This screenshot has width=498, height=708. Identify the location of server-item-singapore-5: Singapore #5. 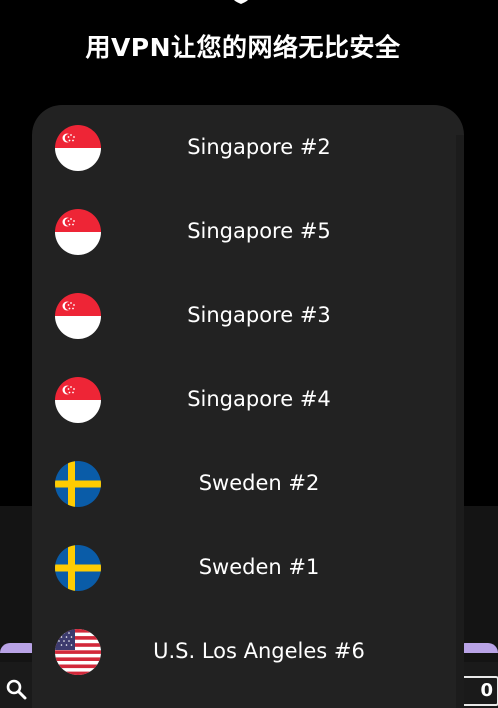
(244, 231).